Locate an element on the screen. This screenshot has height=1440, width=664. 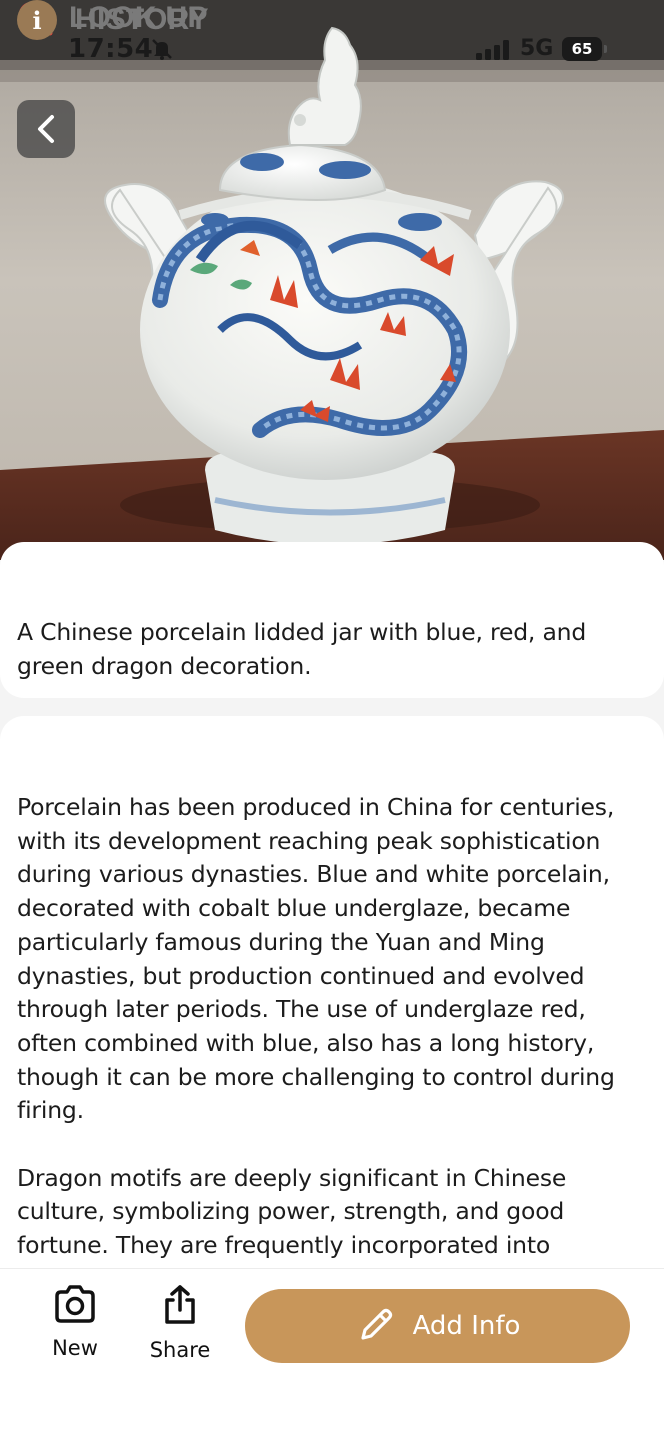
camera-icon is located at coordinates (75, 1304).